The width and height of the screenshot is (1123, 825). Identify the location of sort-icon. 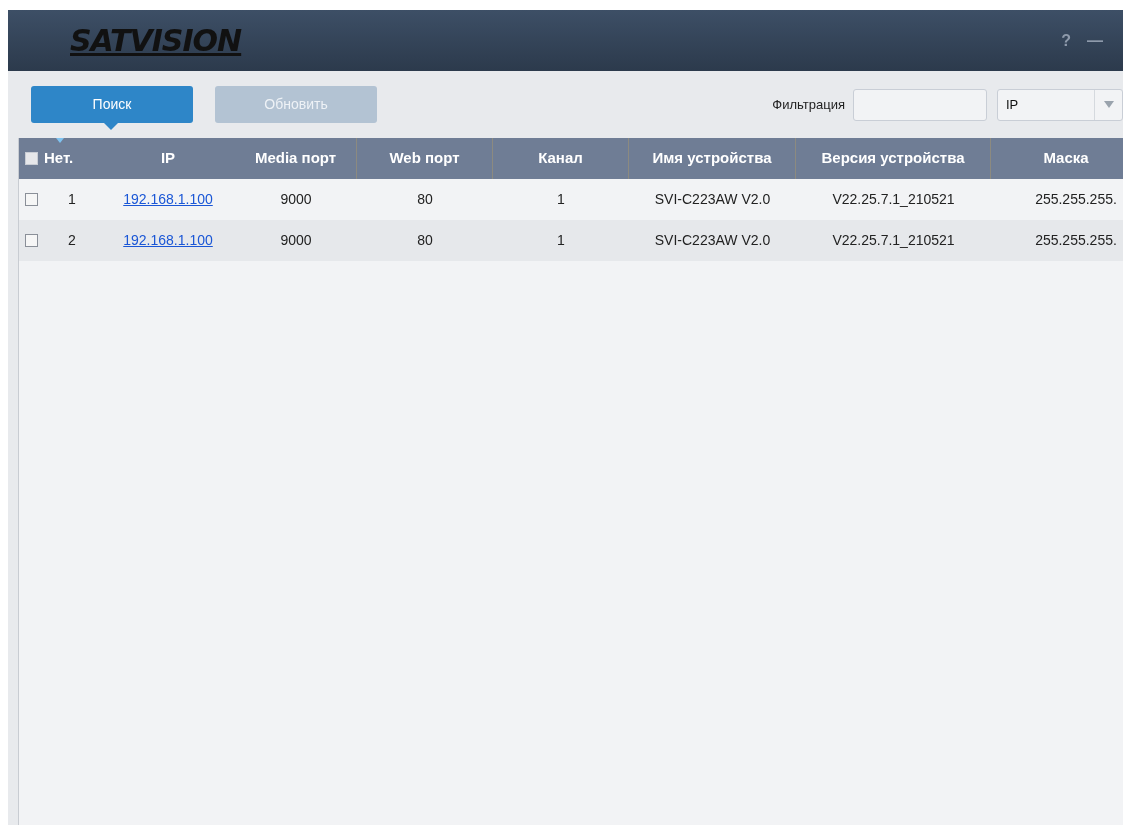
(60, 141).